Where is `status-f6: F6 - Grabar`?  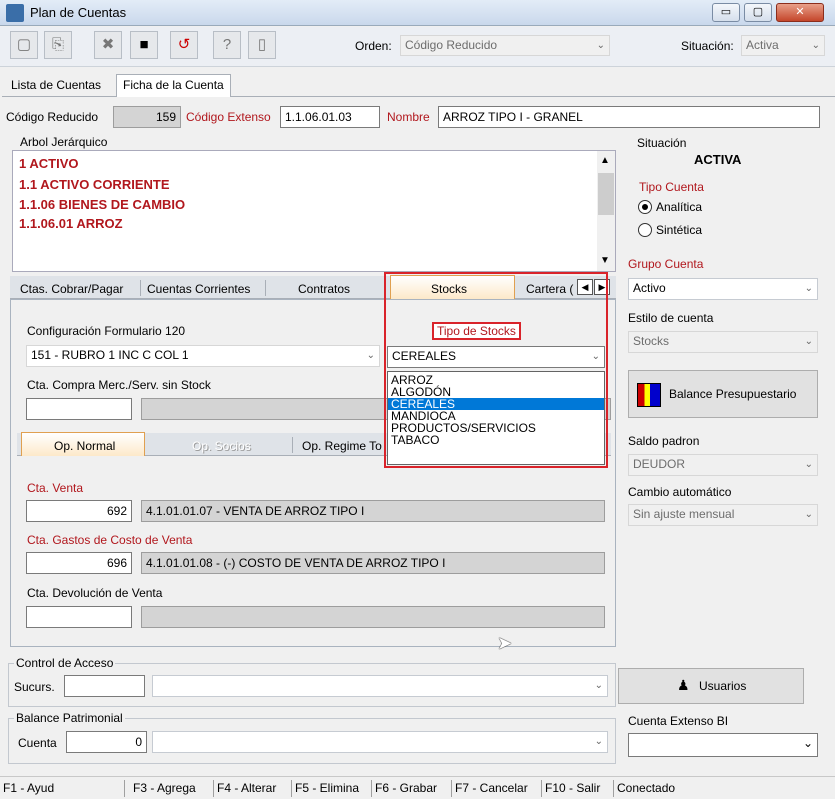
status-f6: F6 - Grabar is located at coordinates (412, 788).